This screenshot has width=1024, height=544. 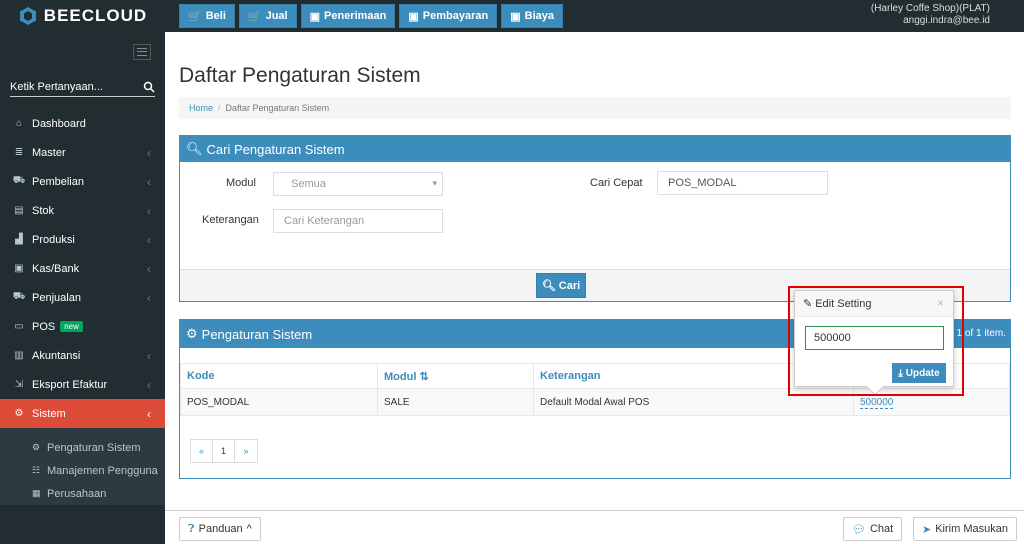 I want to click on cell-modul: SALE, so click(x=455, y=402).